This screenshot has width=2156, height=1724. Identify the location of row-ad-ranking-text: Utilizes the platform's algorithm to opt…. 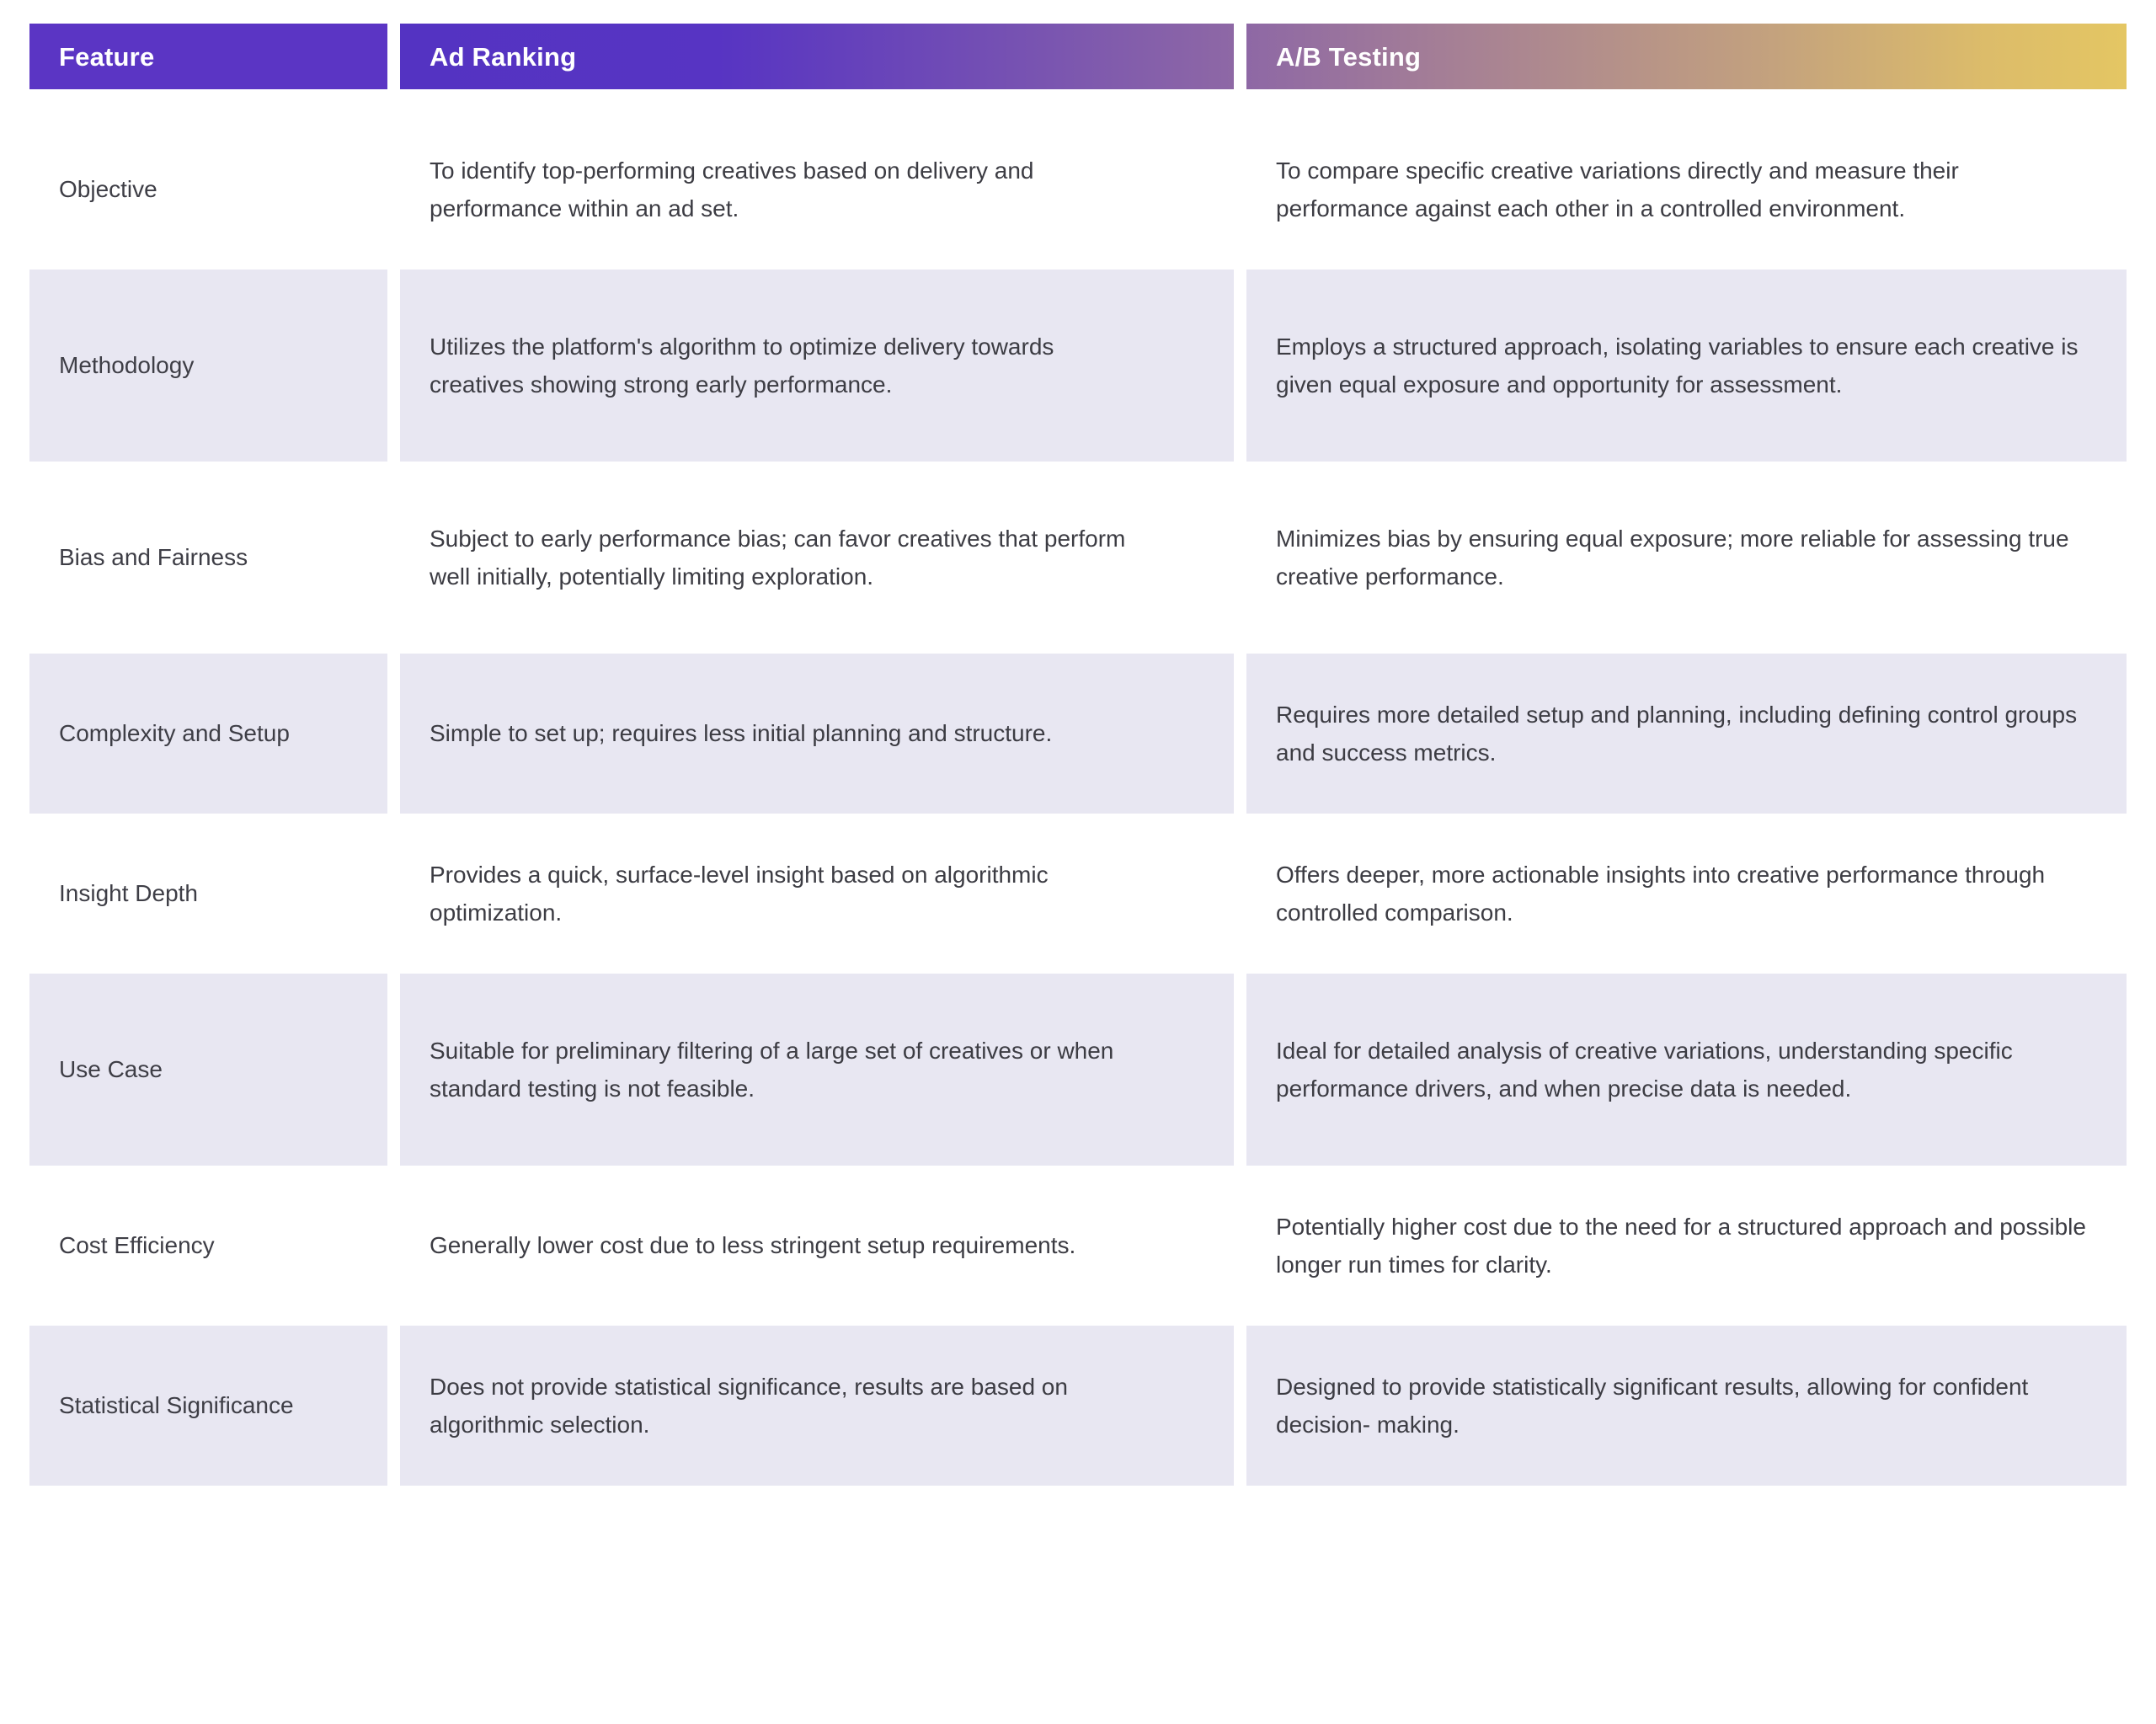
(742, 365).